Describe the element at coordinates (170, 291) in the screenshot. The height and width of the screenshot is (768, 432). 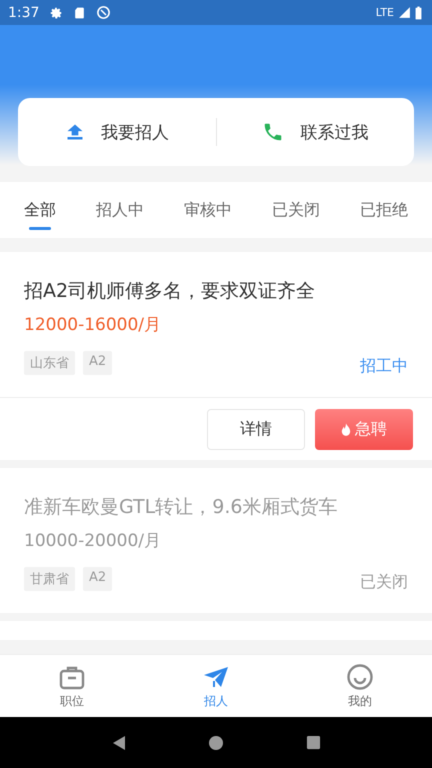
I see `job-title: 招A2司机师傅多名，要求双证齐全` at that location.